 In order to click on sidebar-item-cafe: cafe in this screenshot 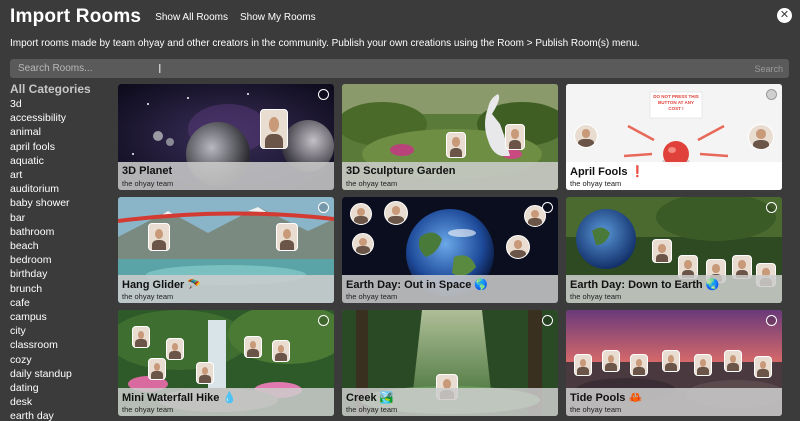, I will do `click(60, 303)`.